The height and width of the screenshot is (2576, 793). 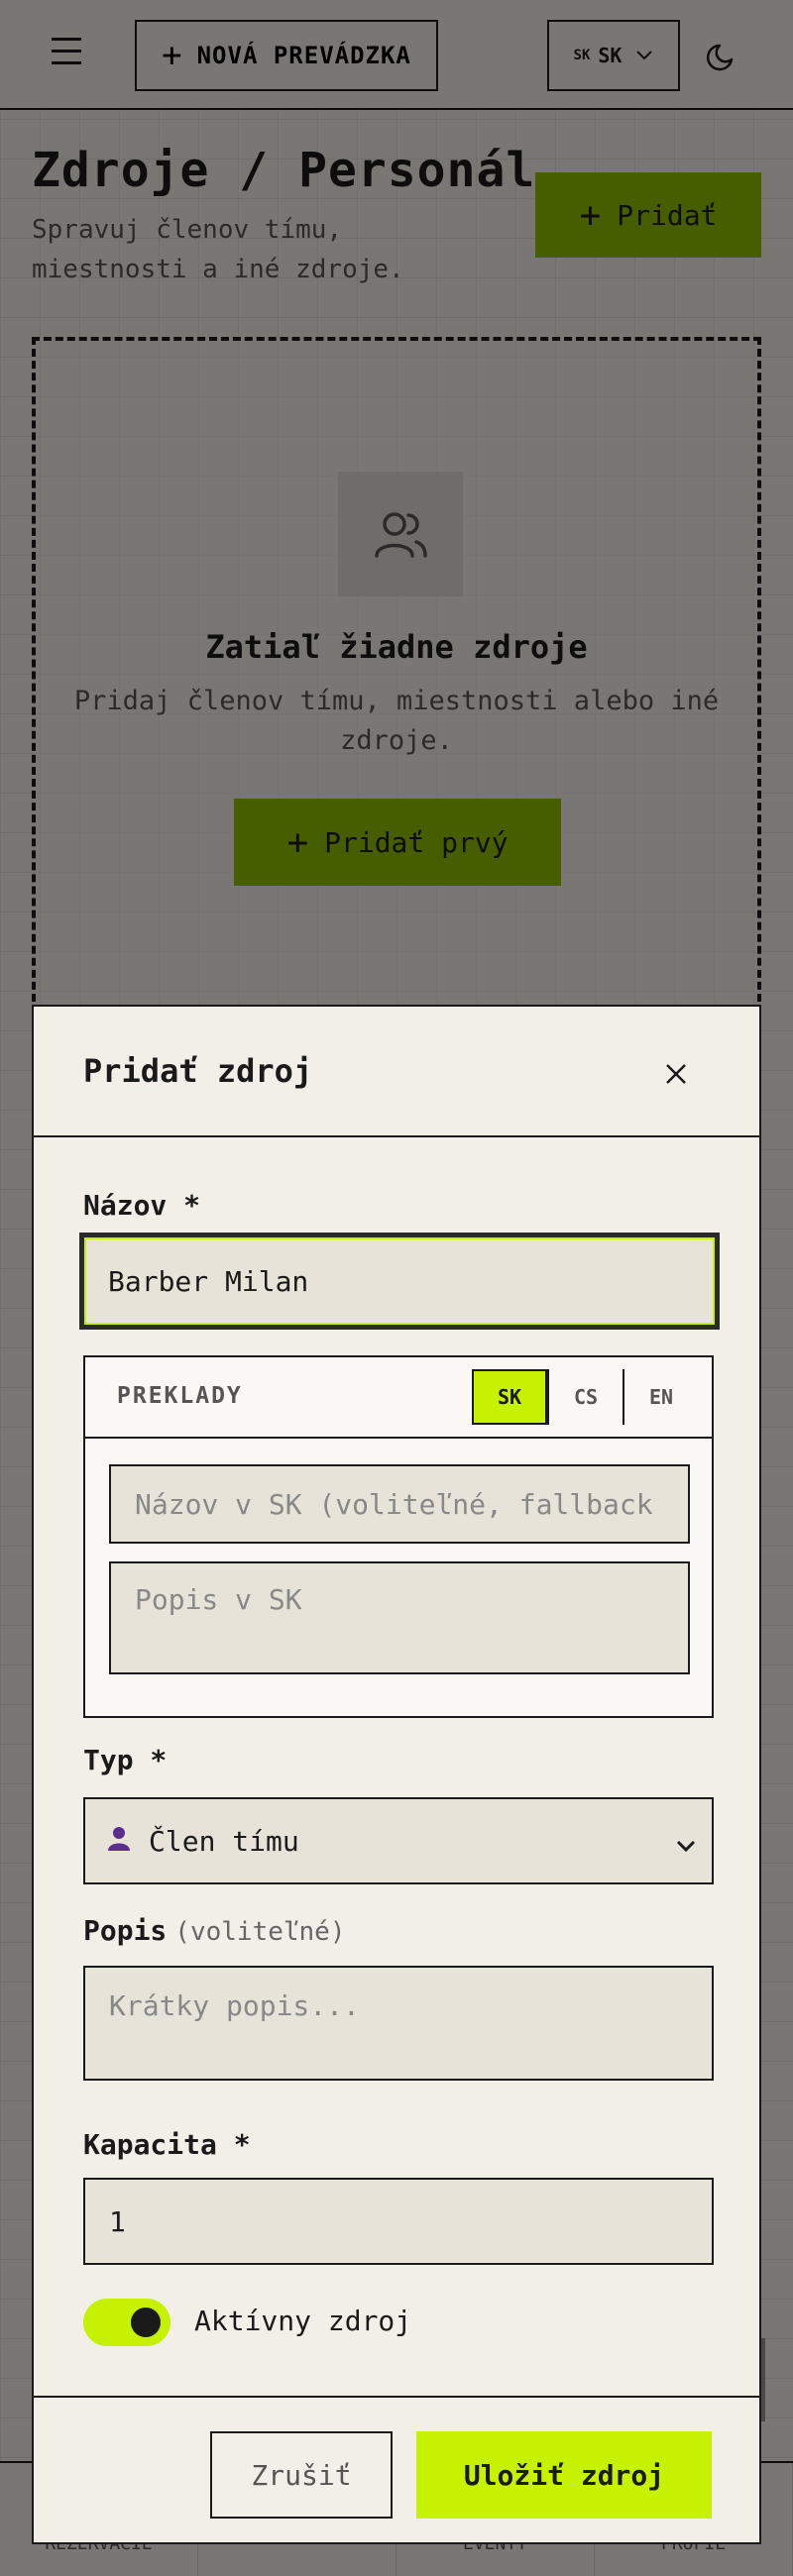 I want to click on capacity-label: Kapacita *, so click(x=167, y=2144).